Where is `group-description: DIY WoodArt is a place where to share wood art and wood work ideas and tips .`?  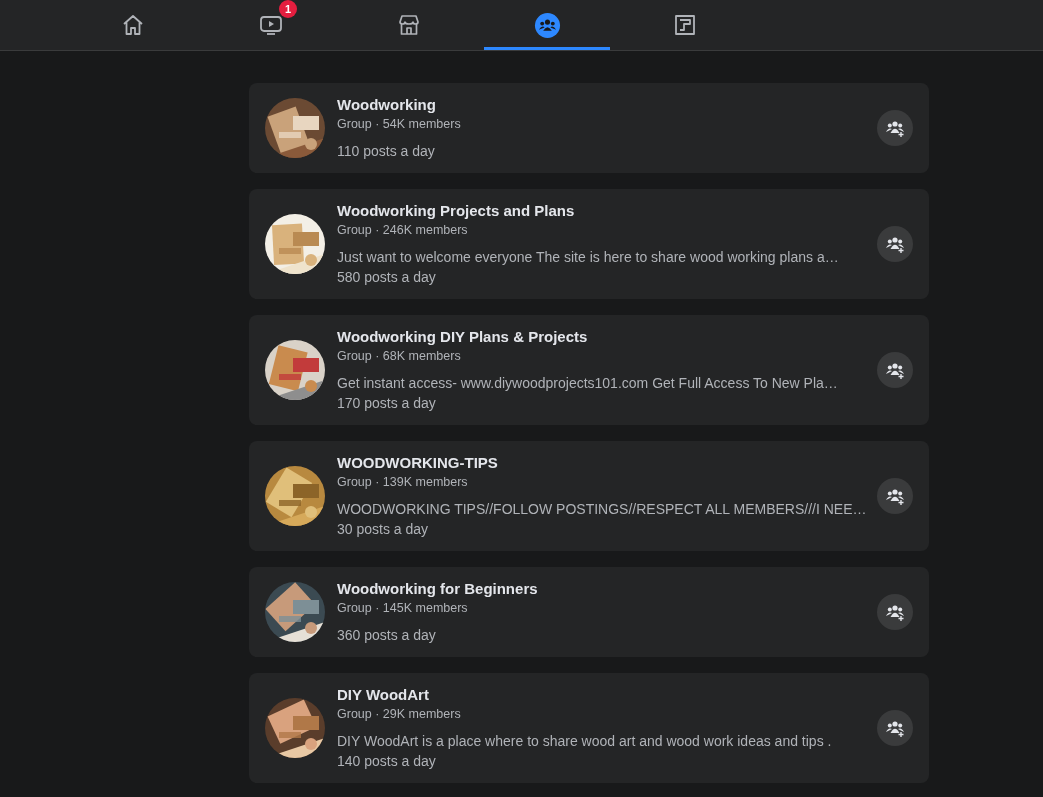
group-description: DIY WoodArt is a place where to share wood art and wood work ideas and tips . is located at coordinates (585, 741).